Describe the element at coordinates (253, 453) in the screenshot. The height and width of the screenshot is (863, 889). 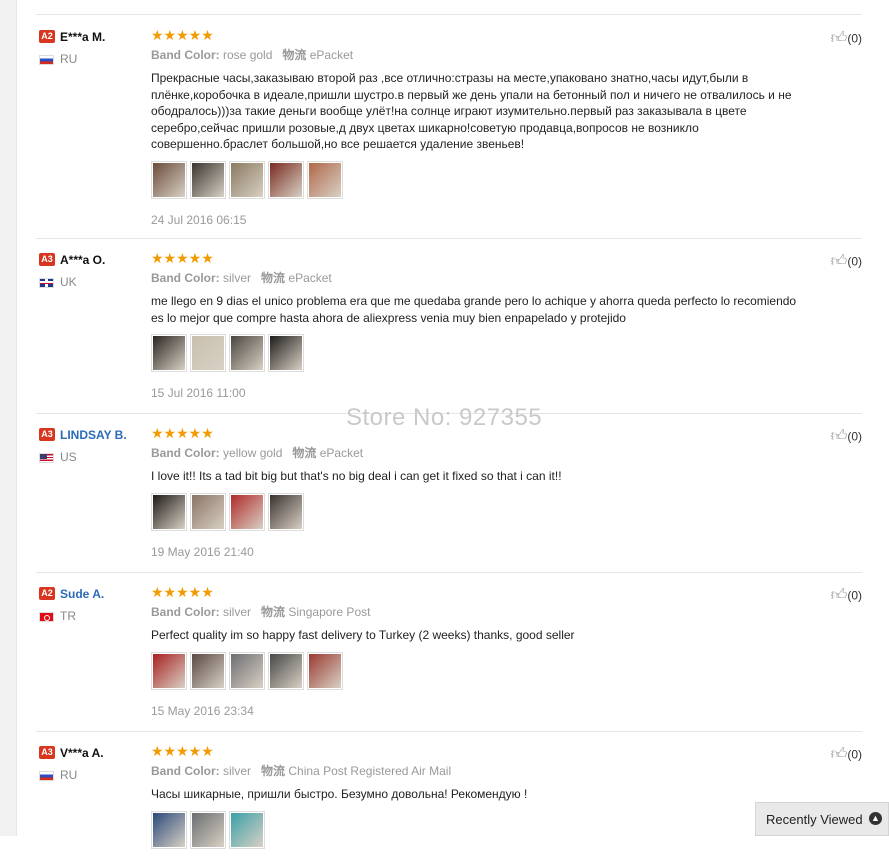
I see `band-color-value: yellow gold` at that location.